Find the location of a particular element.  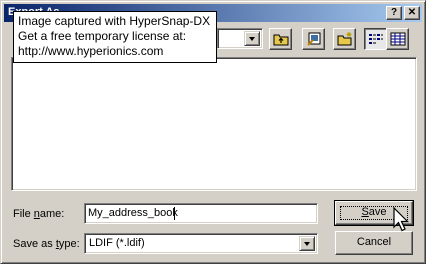

up-one-level-button is located at coordinates (280, 39).